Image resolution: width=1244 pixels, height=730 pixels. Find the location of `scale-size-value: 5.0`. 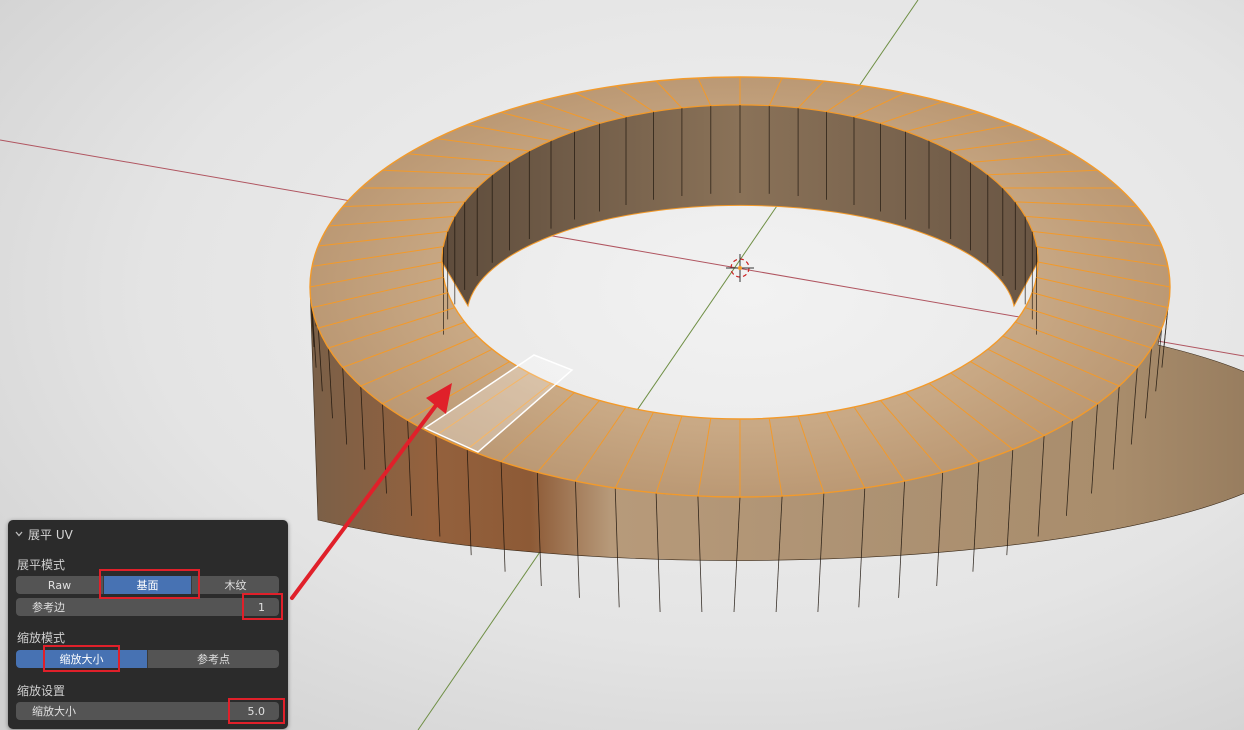

scale-size-value: 5.0 is located at coordinates (256, 711).